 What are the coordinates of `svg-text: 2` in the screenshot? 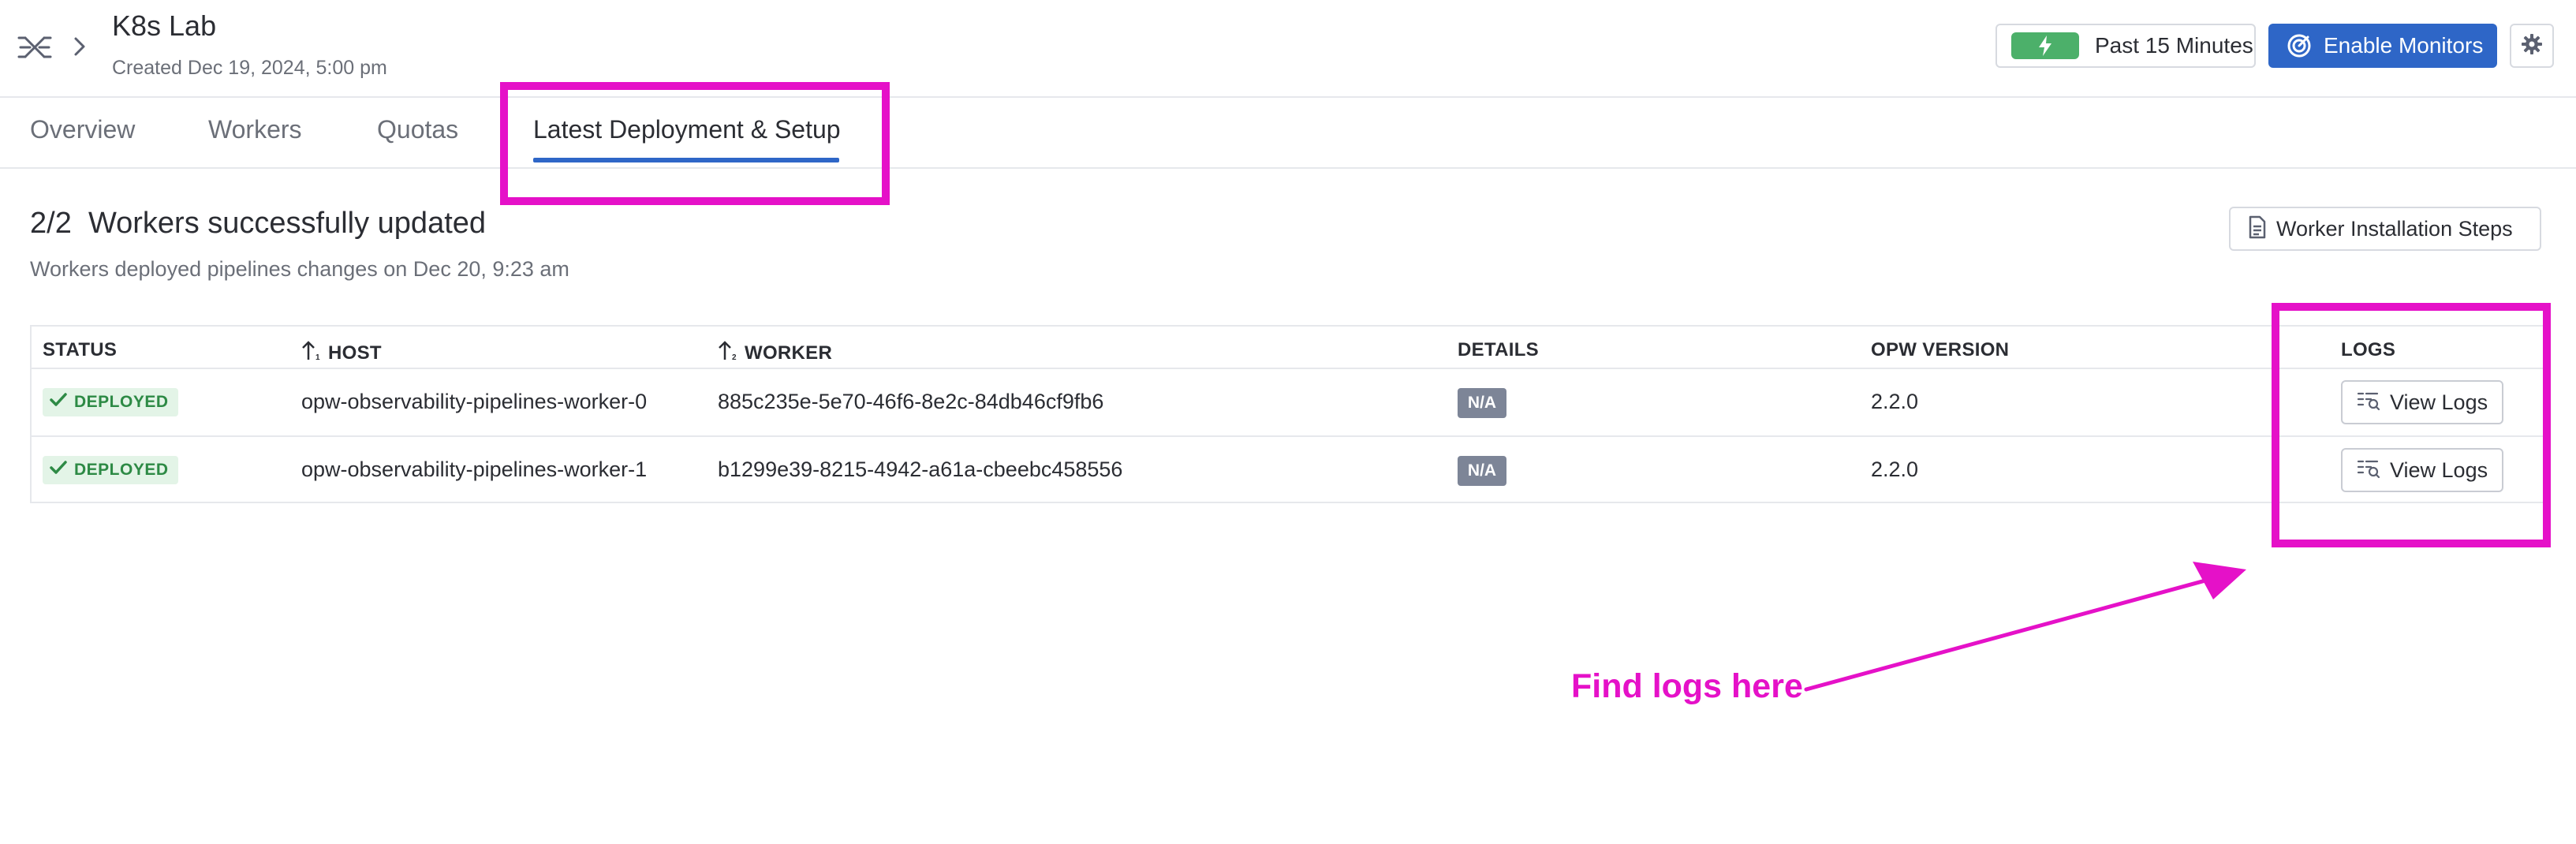 It's located at (734, 357).